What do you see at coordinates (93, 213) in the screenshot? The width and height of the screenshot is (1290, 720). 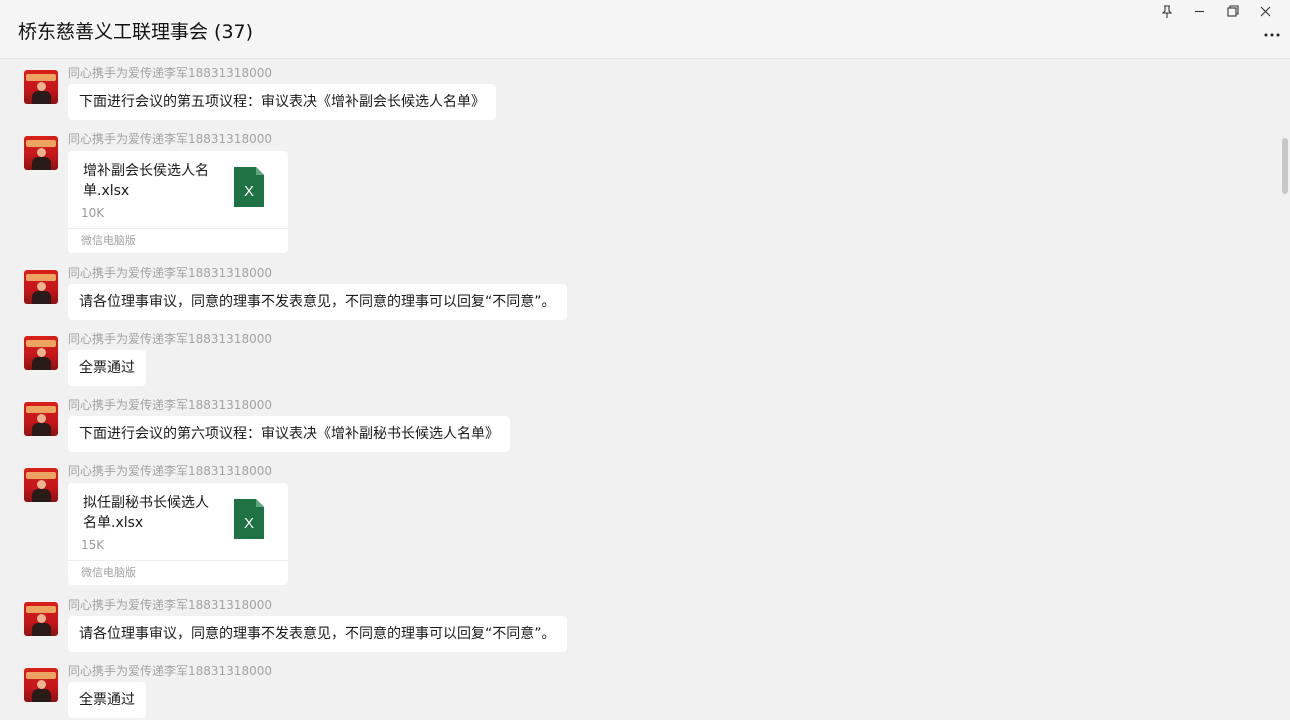 I see `file-size: 10K` at bounding box center [93, 213].